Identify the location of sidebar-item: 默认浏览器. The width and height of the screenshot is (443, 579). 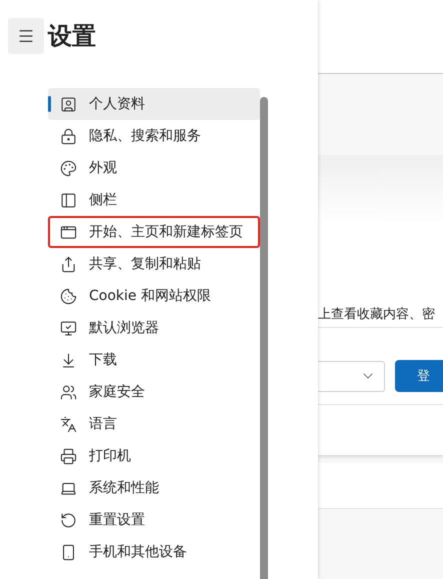
(154, 328).